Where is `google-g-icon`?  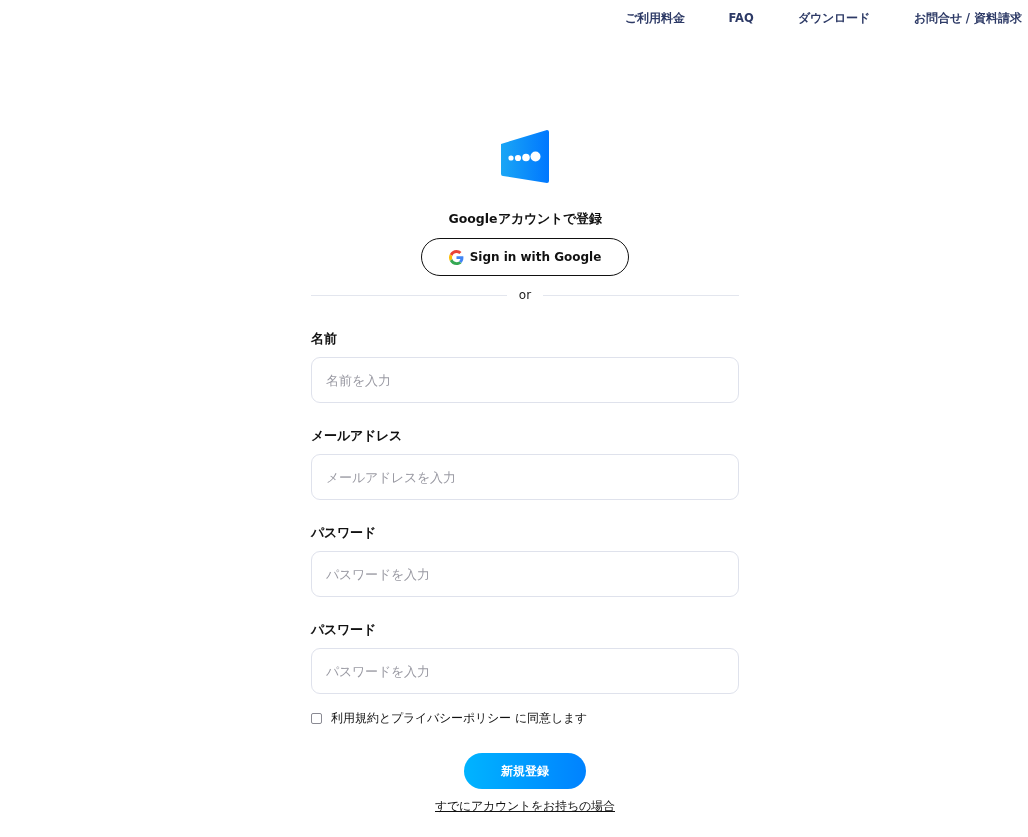
google-g-icon is located at coordinates (456, 257).